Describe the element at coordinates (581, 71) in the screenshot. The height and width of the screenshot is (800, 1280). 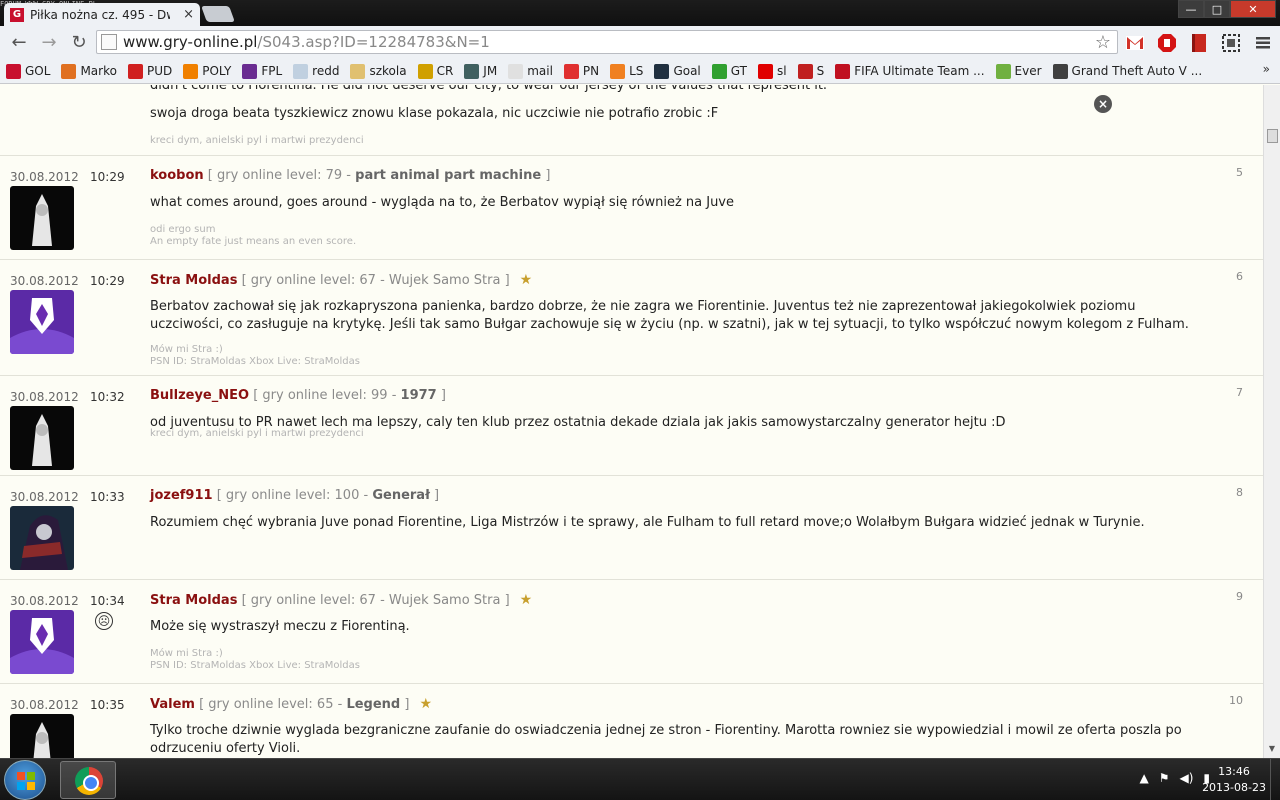
I see `bookmark-item: PN` at that location.